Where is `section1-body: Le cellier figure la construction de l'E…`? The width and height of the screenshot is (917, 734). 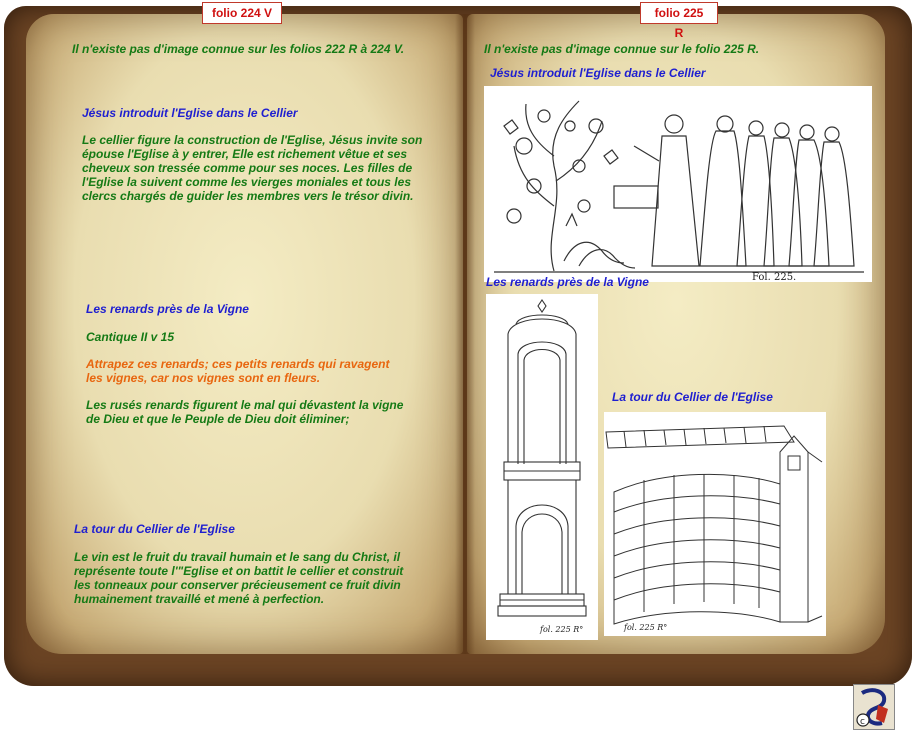 section1-body: Le cellier figure la construction de l'E… is located at coordinates (252, 168).